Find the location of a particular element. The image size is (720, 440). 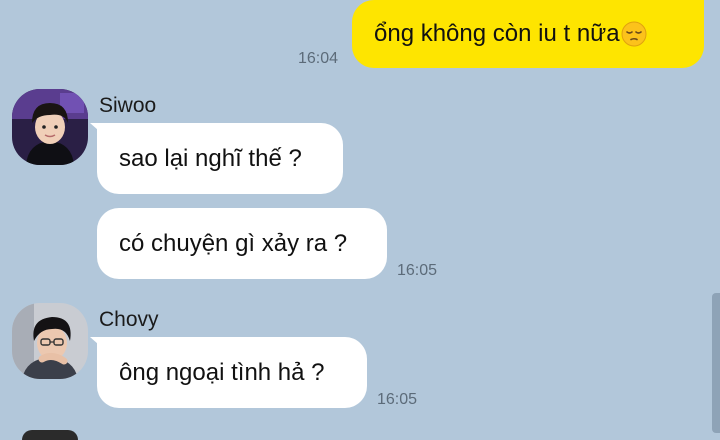

pensive-face-emoji-icon is located at coordinates (634, 34).